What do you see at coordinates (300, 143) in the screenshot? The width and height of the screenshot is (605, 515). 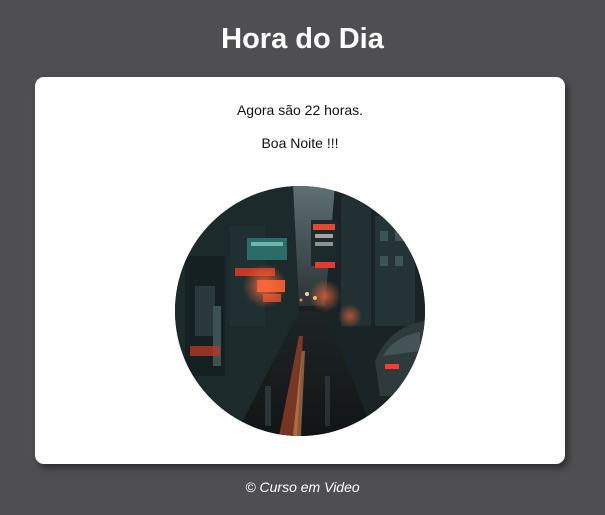 I see `greeting-message: Boa Noite !!!` at bounding box center [300, 143].